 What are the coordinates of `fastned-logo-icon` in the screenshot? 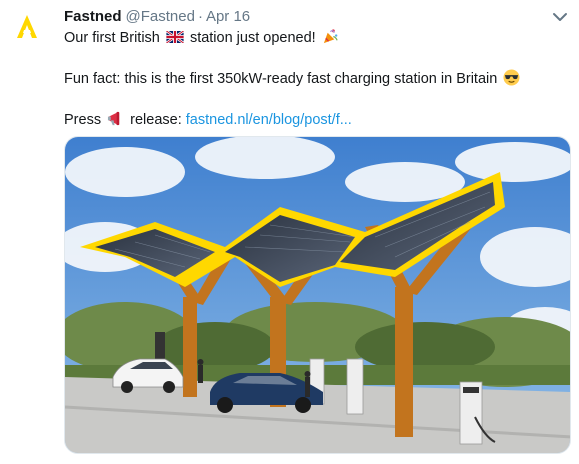 It's located at (27, 26).